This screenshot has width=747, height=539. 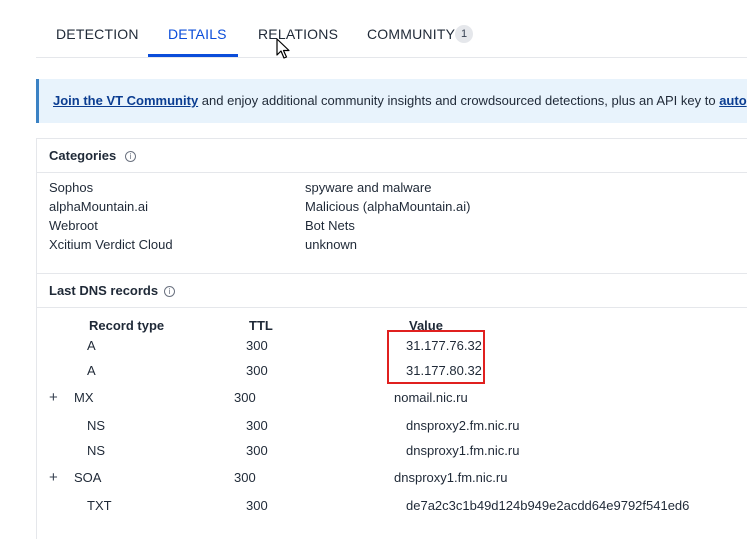 What do you see at coordinates (84, 397) in the screenshot?
I see `dns-record-type: MX` at bounding box center [84, 397].